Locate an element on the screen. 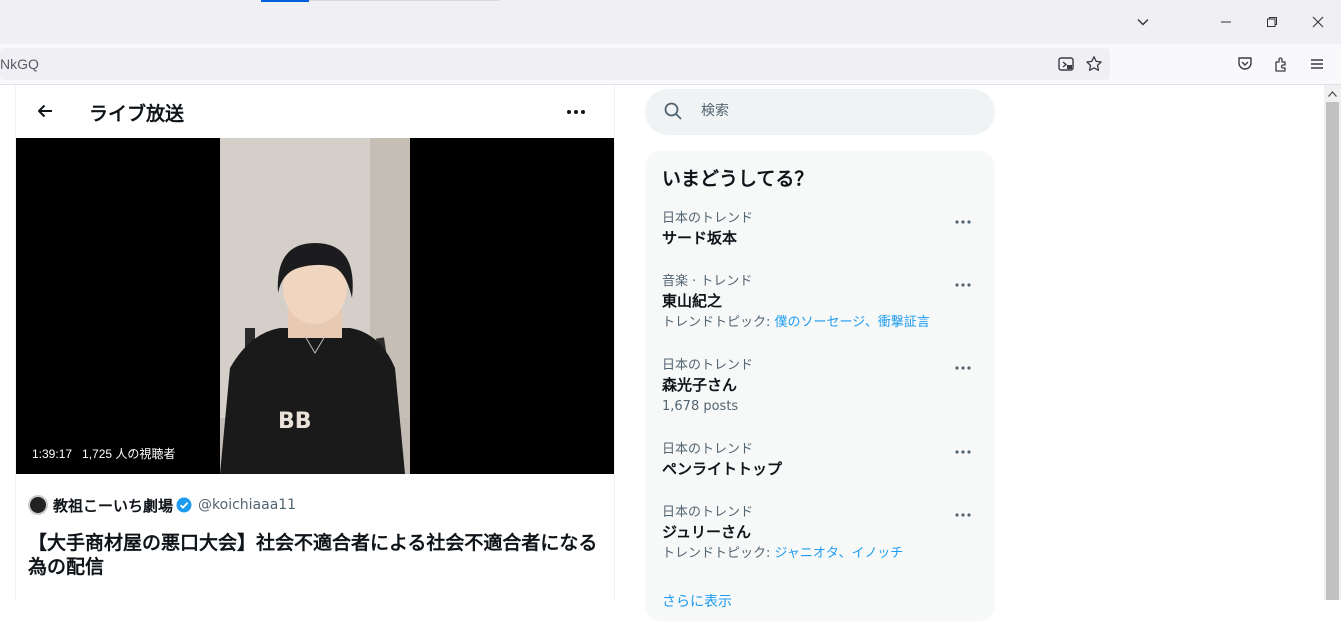  trends-heading: いまどうしてる？ is located at coordinates (738, 179).